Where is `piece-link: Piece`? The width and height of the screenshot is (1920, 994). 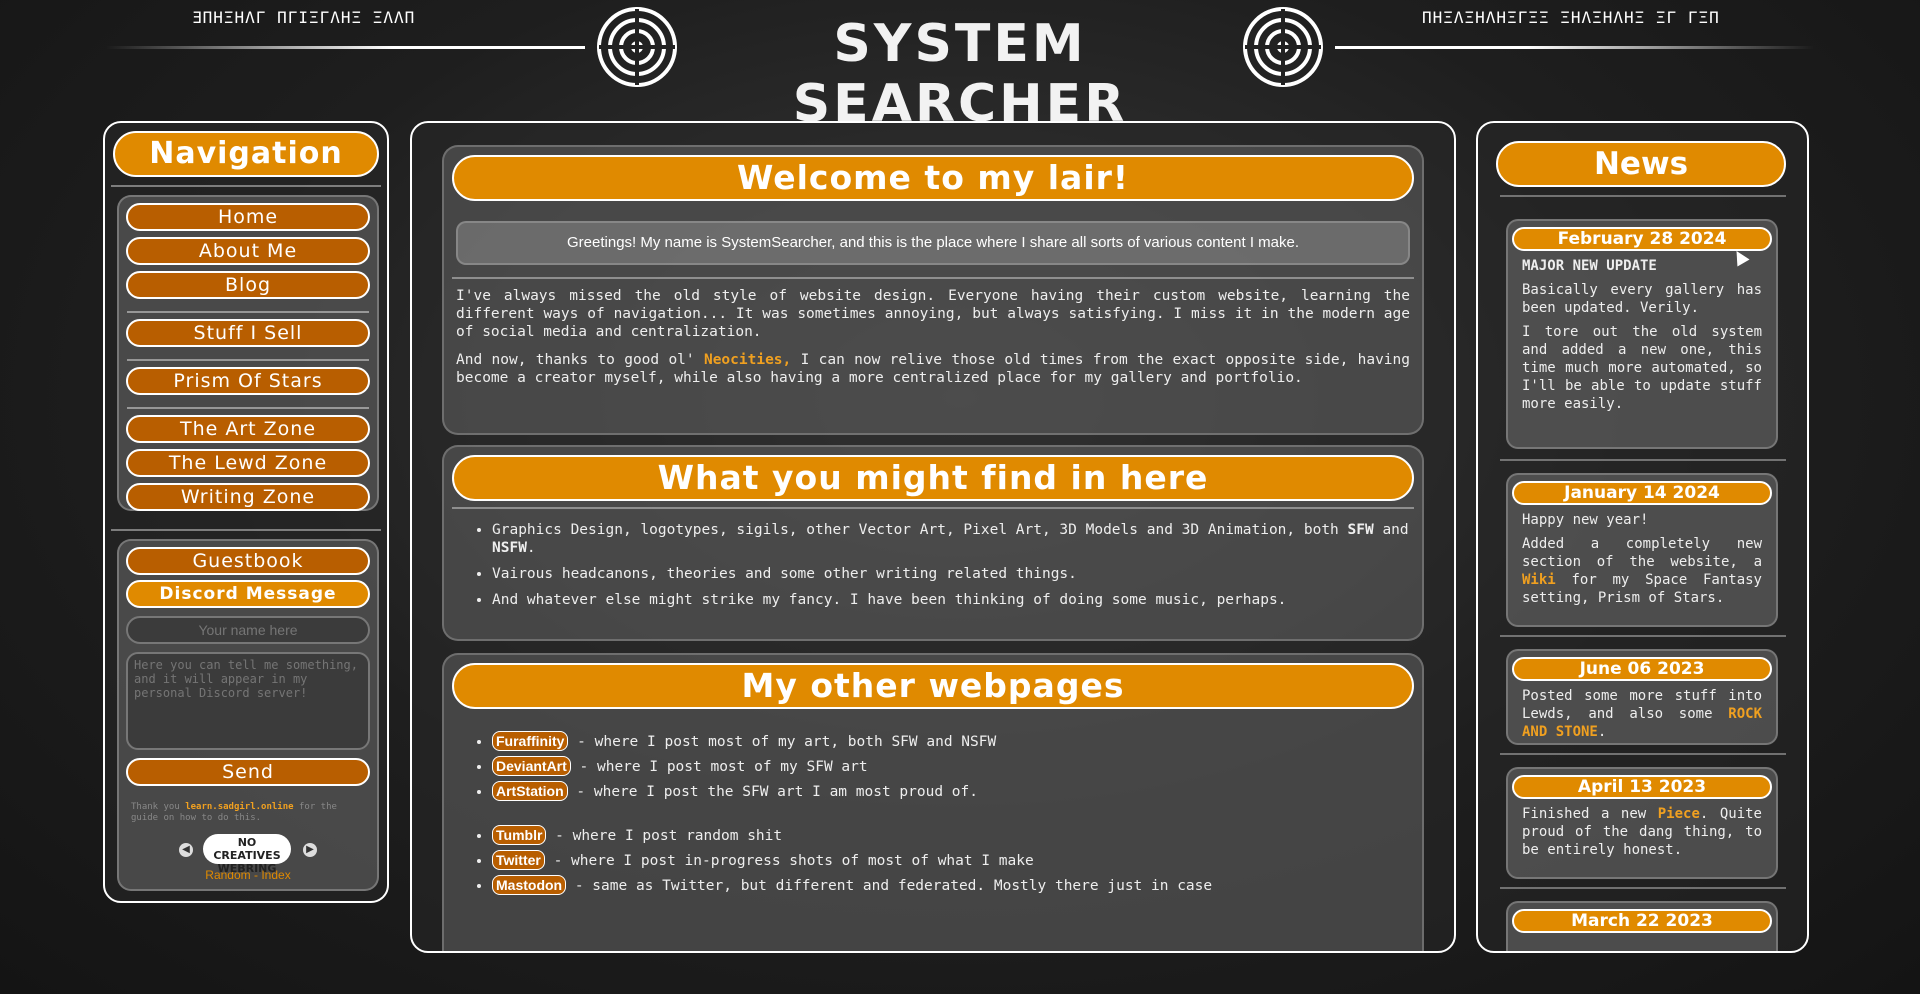 piece-link: Piece is located at coordinates (1679, 814).